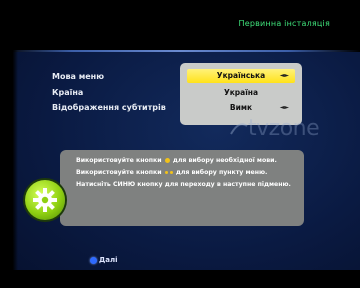 The image size is (360, 288). I want to click on page-title: Первинна інсталяція, so click(284, 23).